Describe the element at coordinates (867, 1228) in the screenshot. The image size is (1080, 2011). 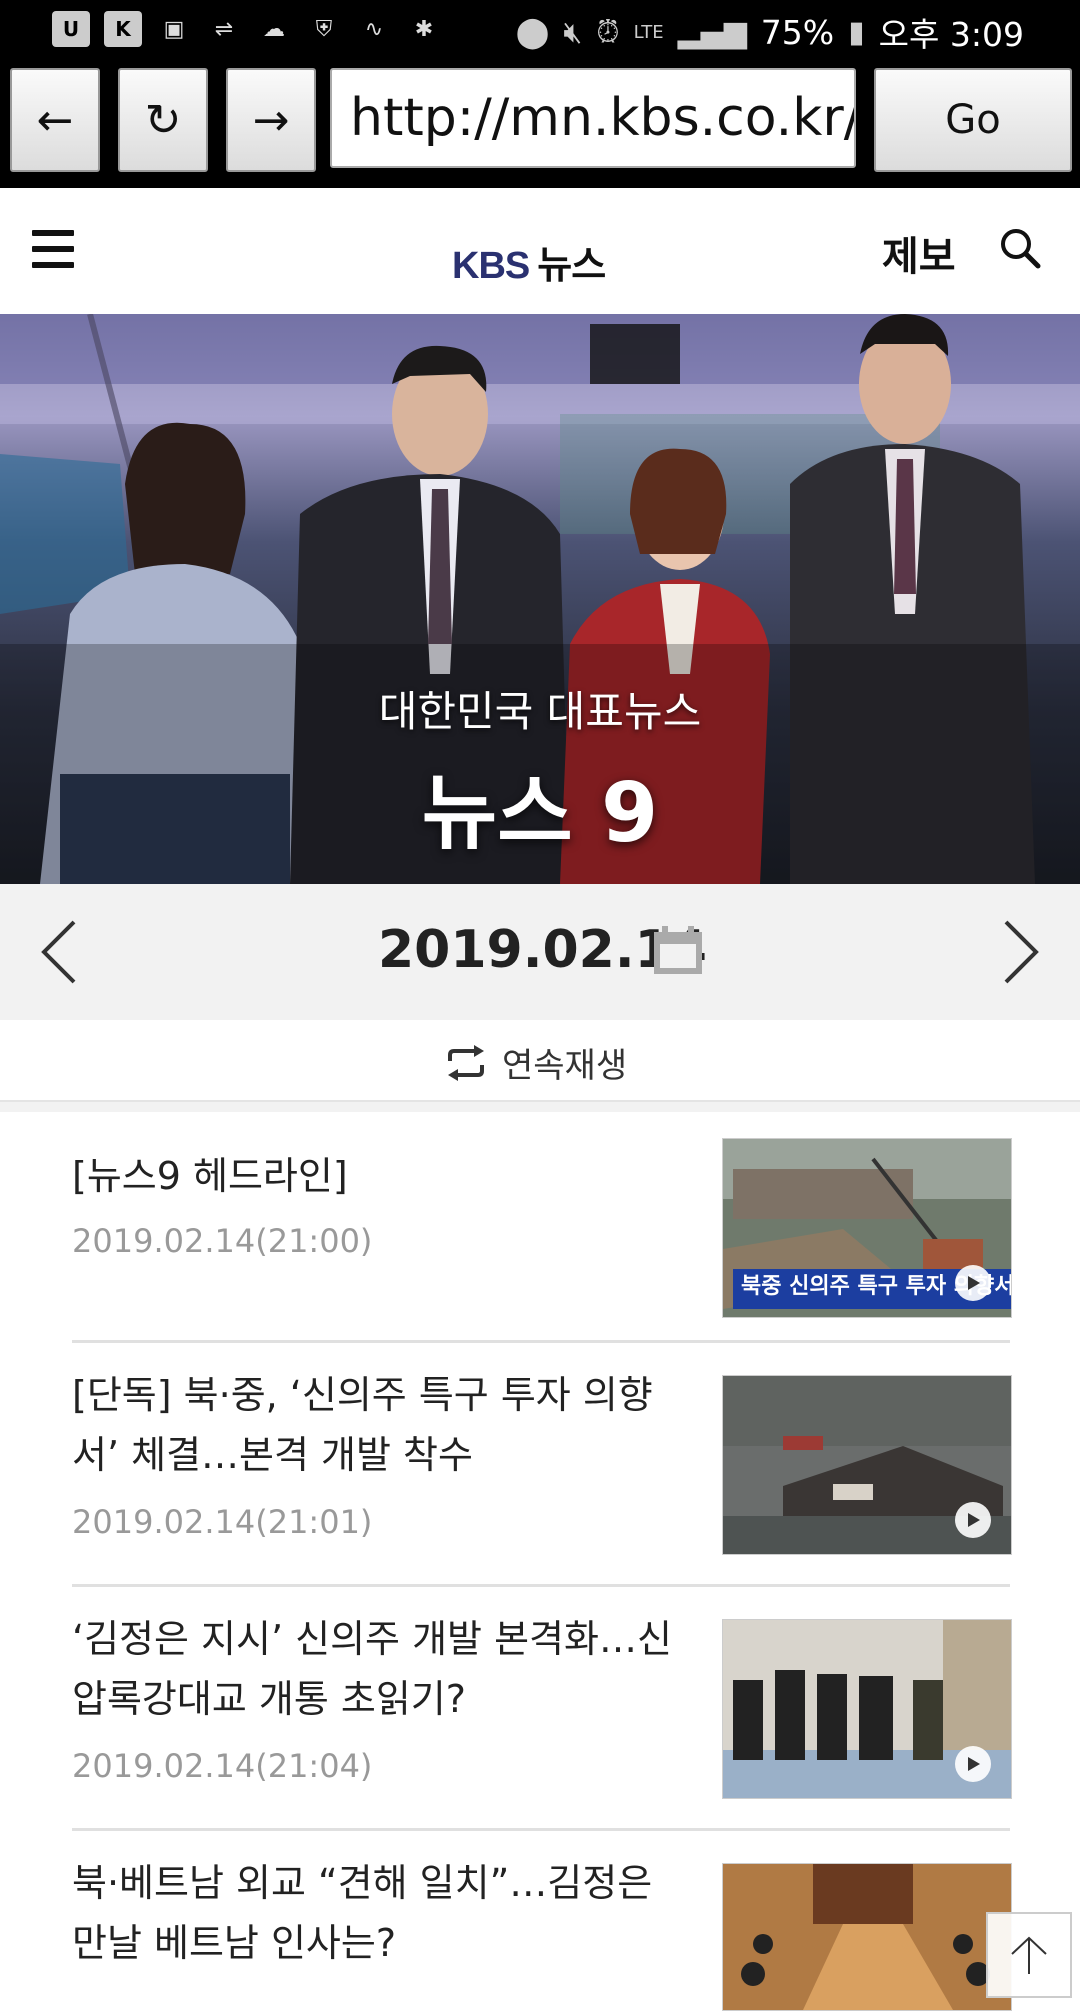
I see `news-thumbnail: 북중 신의주 특구 투자 의향서 체결 확인` at that location.